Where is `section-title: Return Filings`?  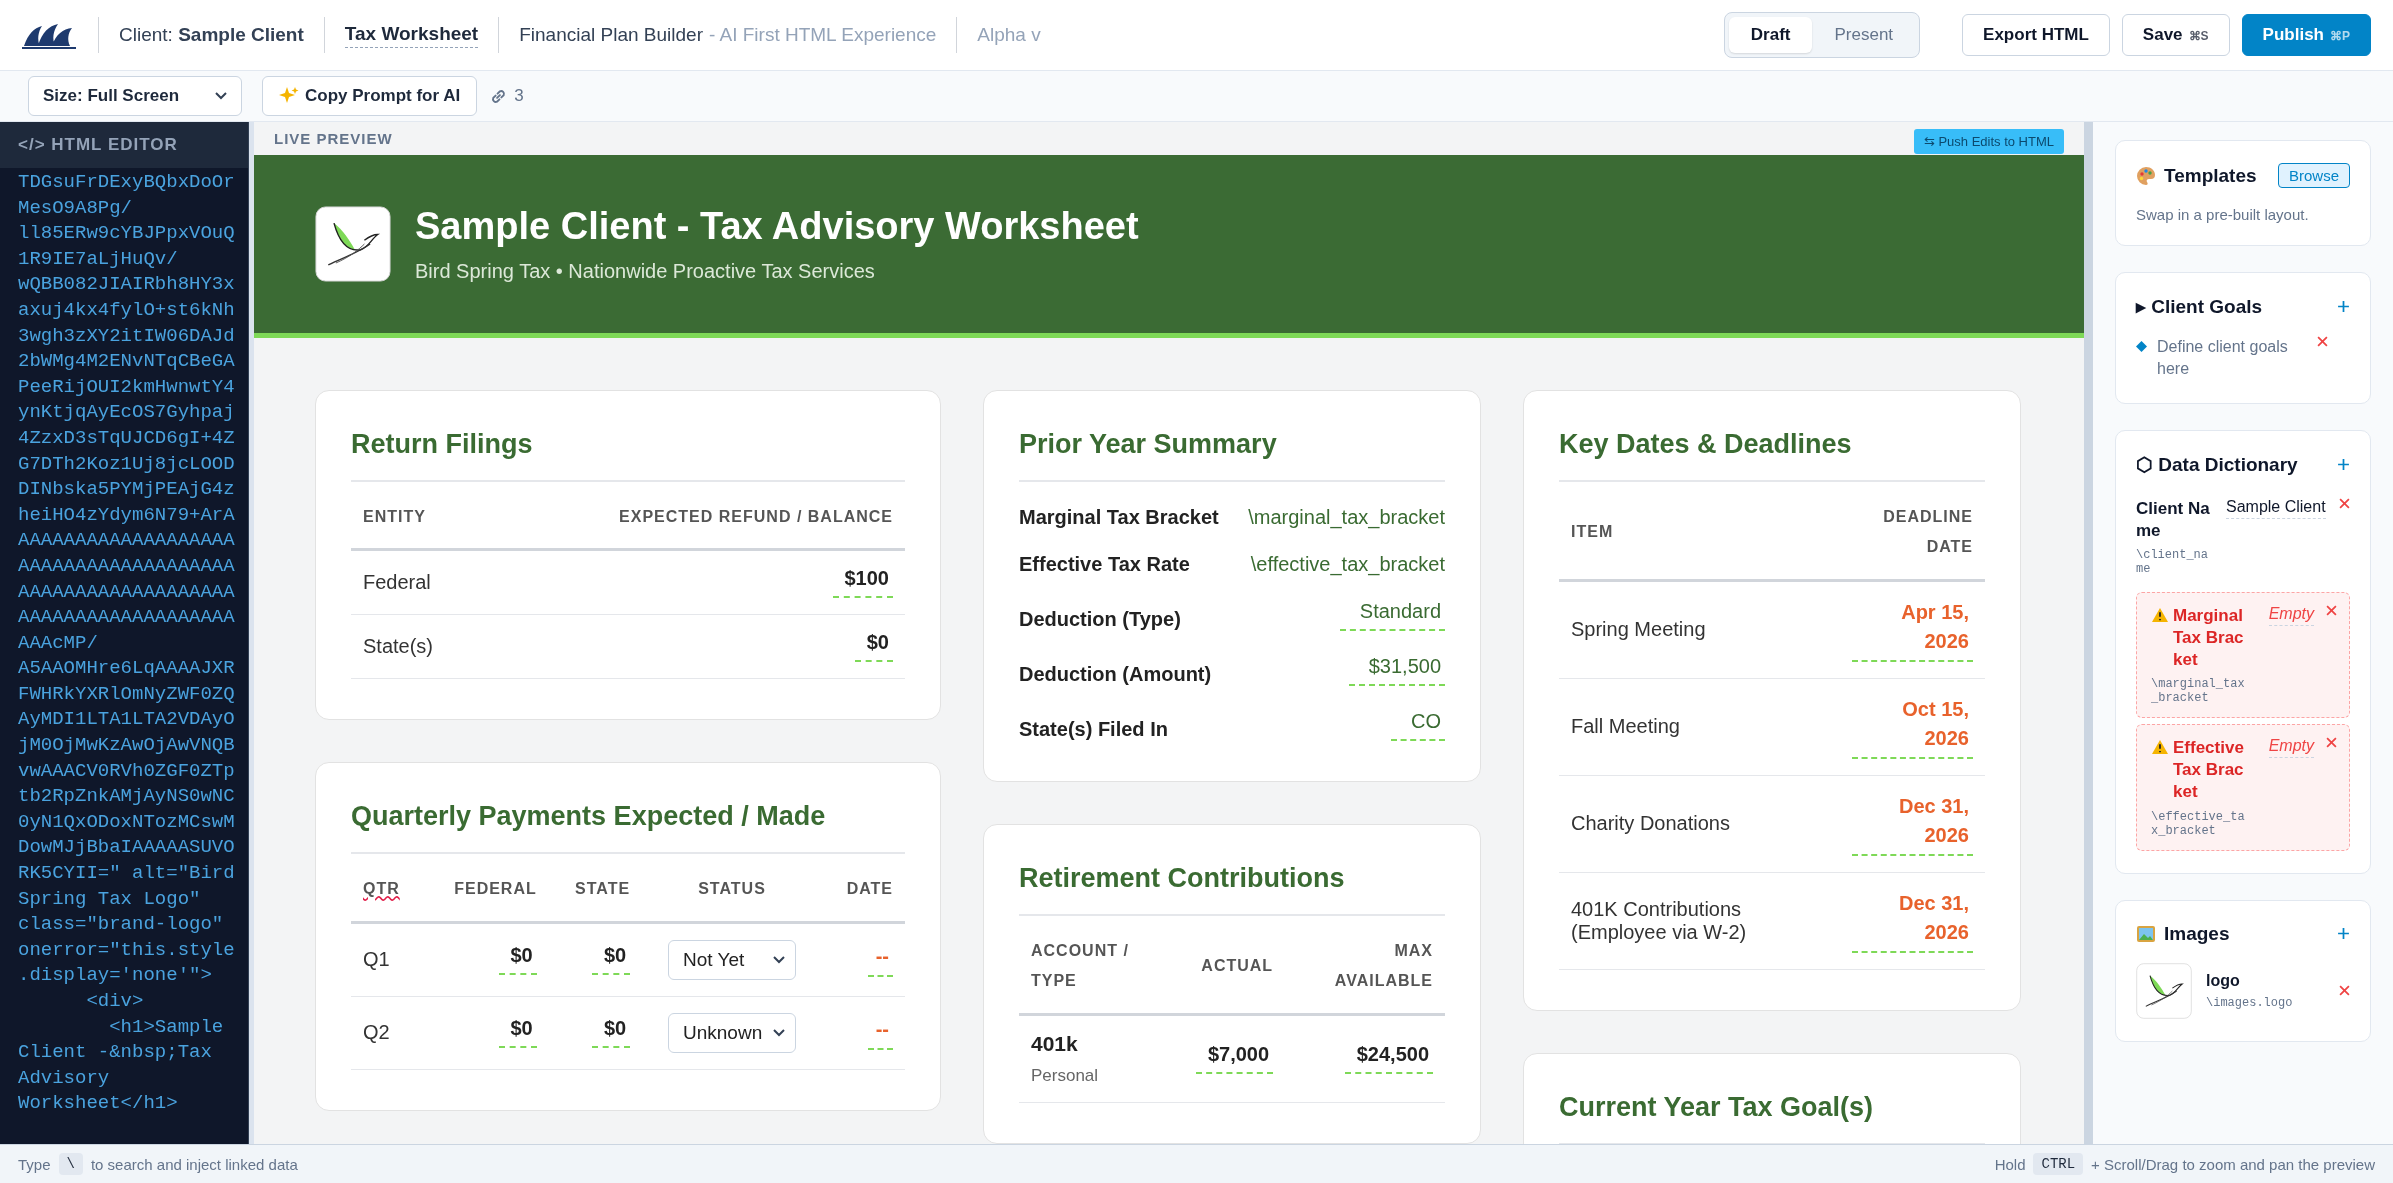 section-title: Return Filings is located at coordinates (628, 455).